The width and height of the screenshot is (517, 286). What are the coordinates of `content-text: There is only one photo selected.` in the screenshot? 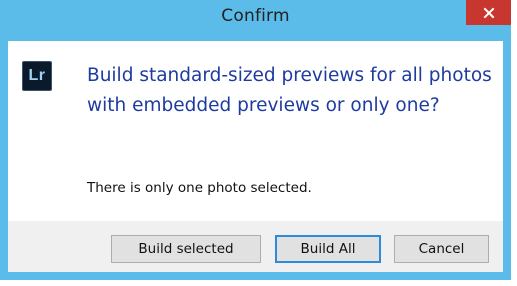 It's located at (199, 188).